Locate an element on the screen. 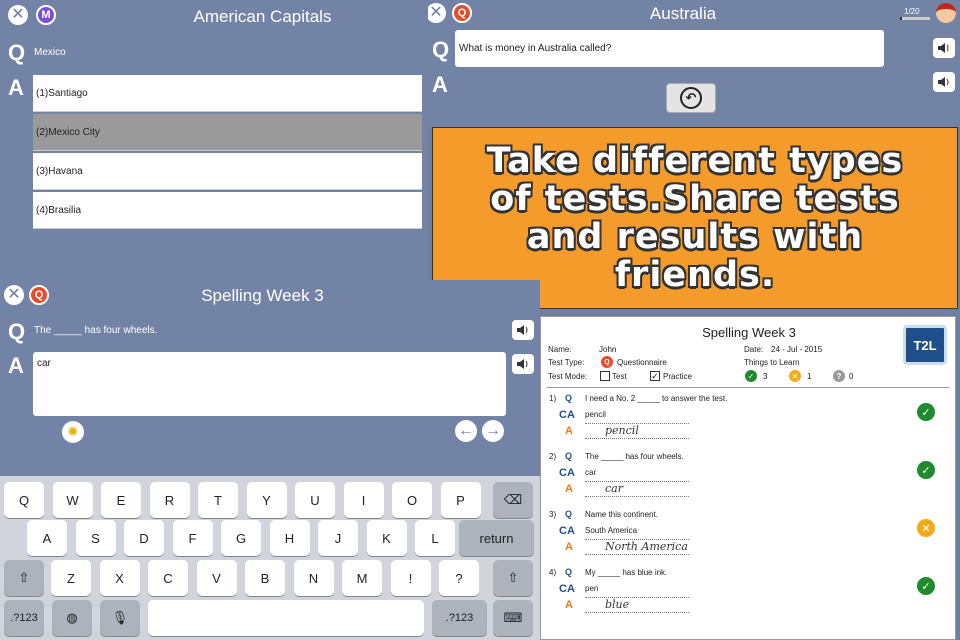 This screenshot has width=960, height=640. u-turn-icon: ↶ is located at coordinates (691, 98).